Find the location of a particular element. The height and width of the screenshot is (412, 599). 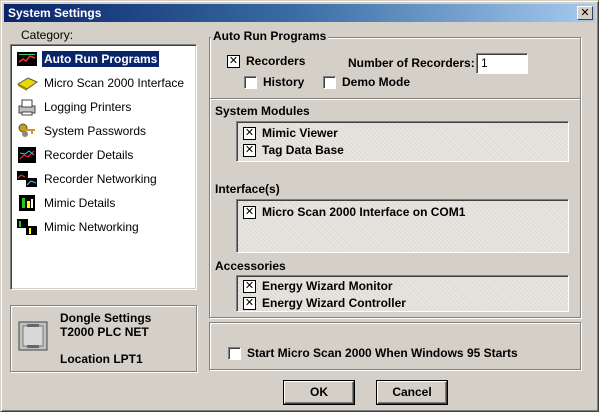

auto-run-group-label: Auto Run Programs is located at coordinates (270, 36).